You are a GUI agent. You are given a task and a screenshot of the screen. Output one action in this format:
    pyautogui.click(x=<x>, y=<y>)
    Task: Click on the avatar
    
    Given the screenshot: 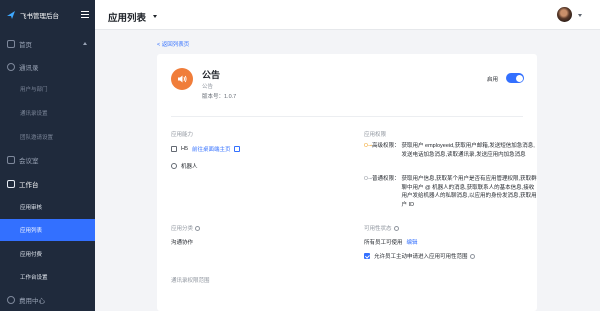 What is the action you would take?
    pyautogui.click(x=564, y=14)
    